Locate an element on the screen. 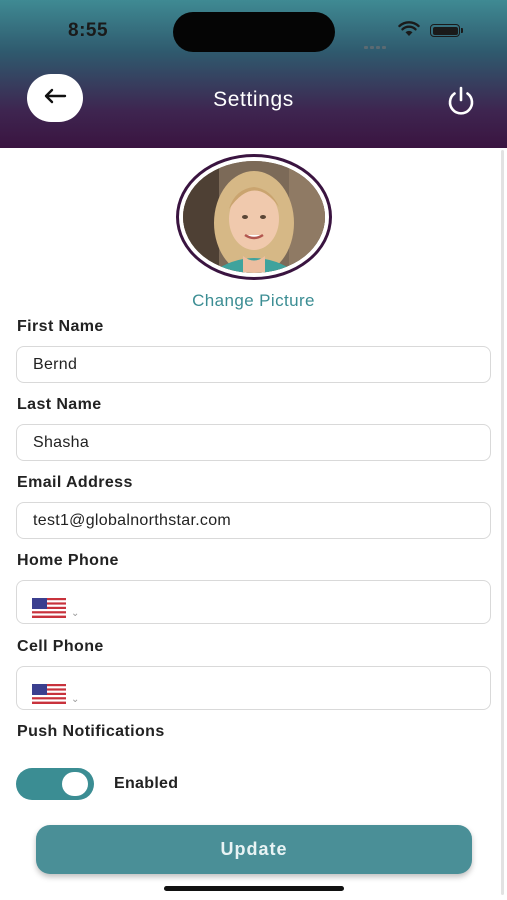 Image resolution: width=507 pixels, height=900 pixels. email-label: Email Address is located at coordinates (75, 482).